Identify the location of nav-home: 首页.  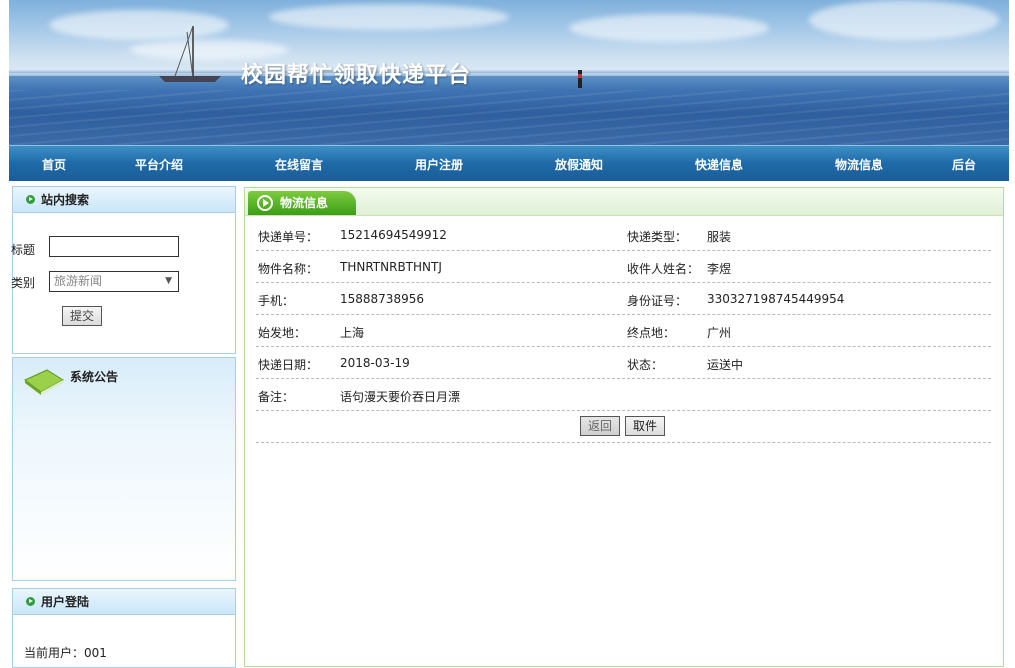
(54, 164).